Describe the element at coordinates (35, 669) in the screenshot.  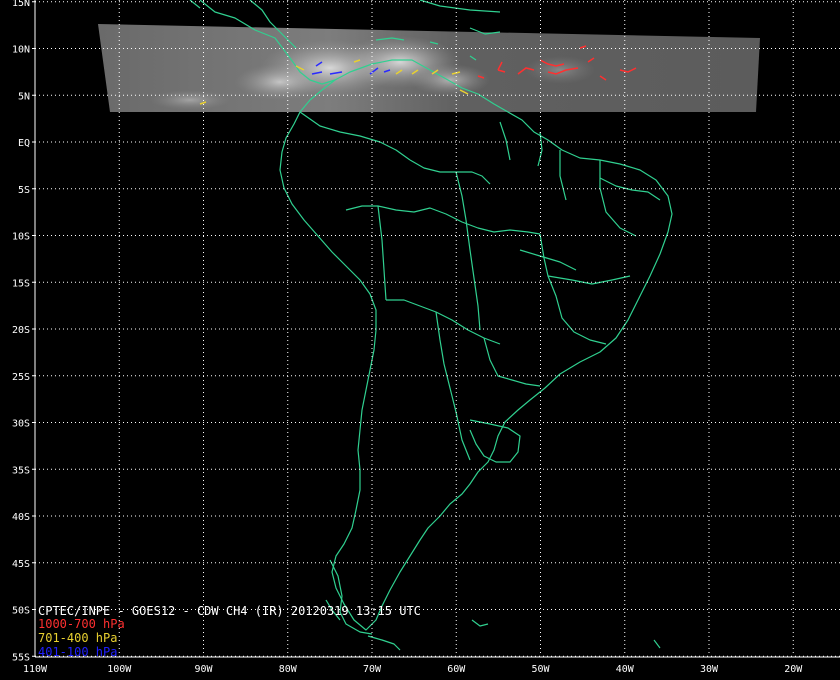
I see `longitude-tick-label: 110W` at that location.